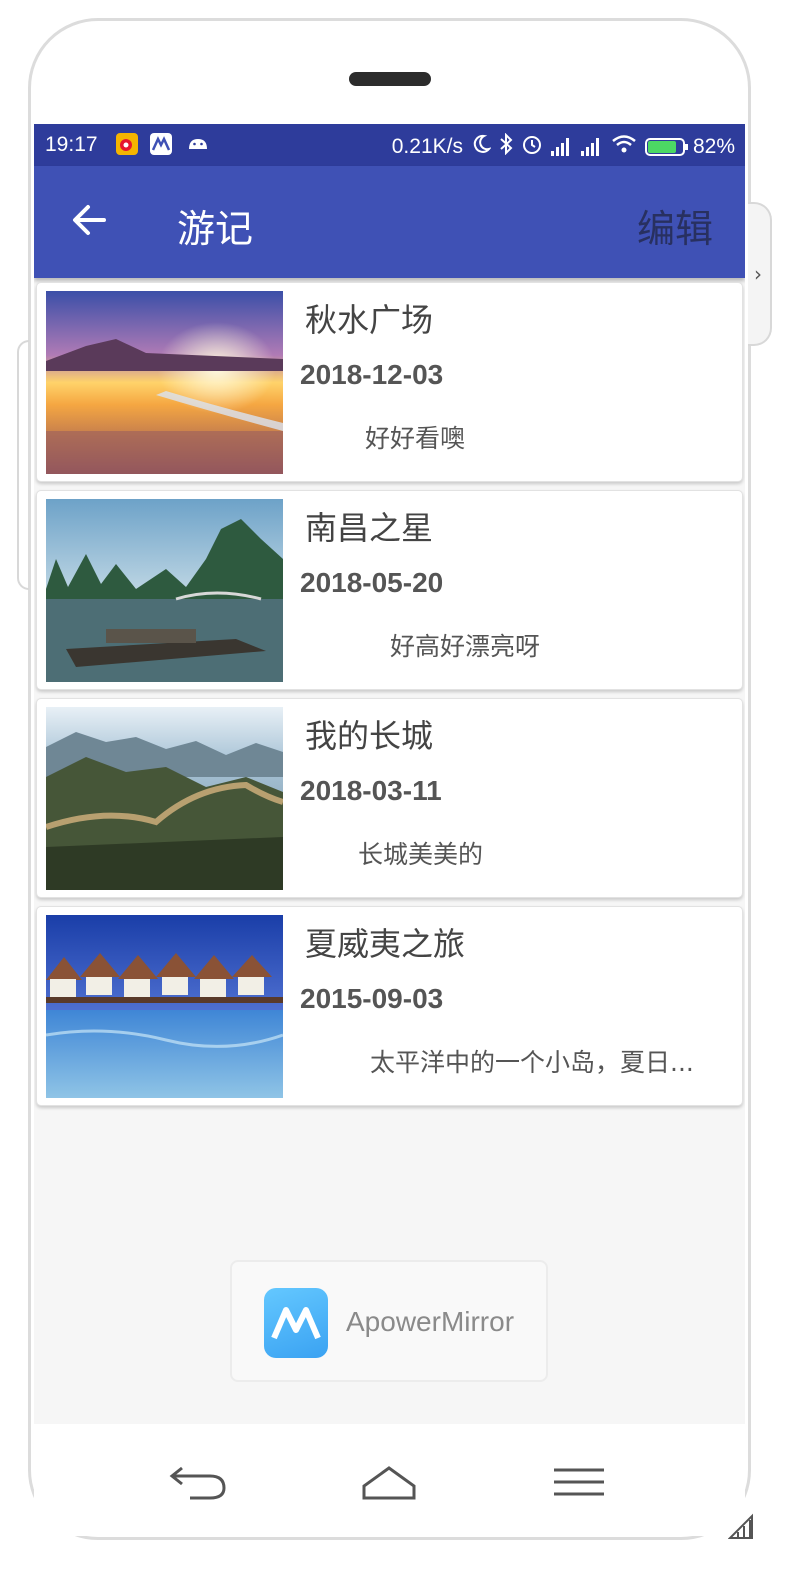  What do you see at coordinates (390, 79) in the screenshot?
I see `phone-speaker` at bounding box center [390, 79].